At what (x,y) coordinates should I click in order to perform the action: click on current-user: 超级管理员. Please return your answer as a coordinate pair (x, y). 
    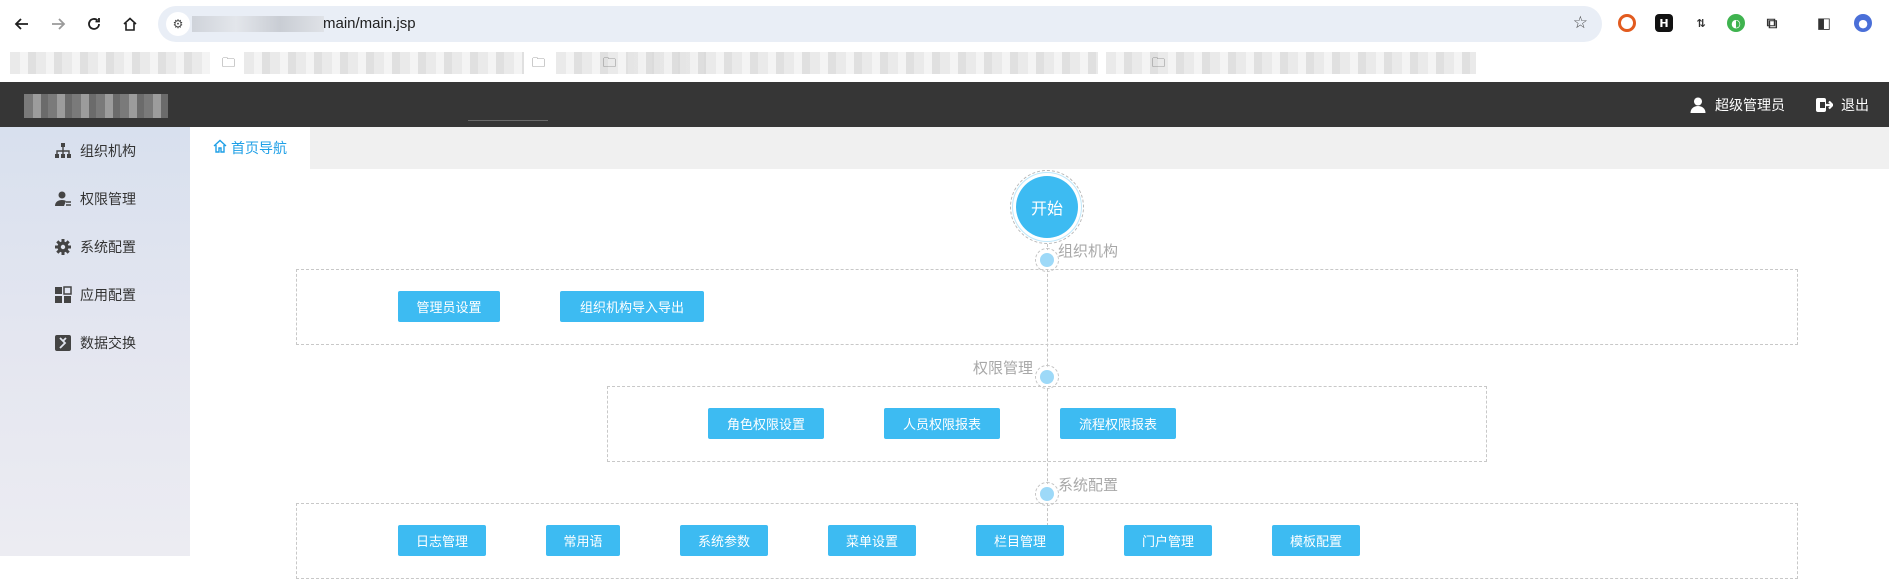
    Looking at the image, I should click on (1737, 105).